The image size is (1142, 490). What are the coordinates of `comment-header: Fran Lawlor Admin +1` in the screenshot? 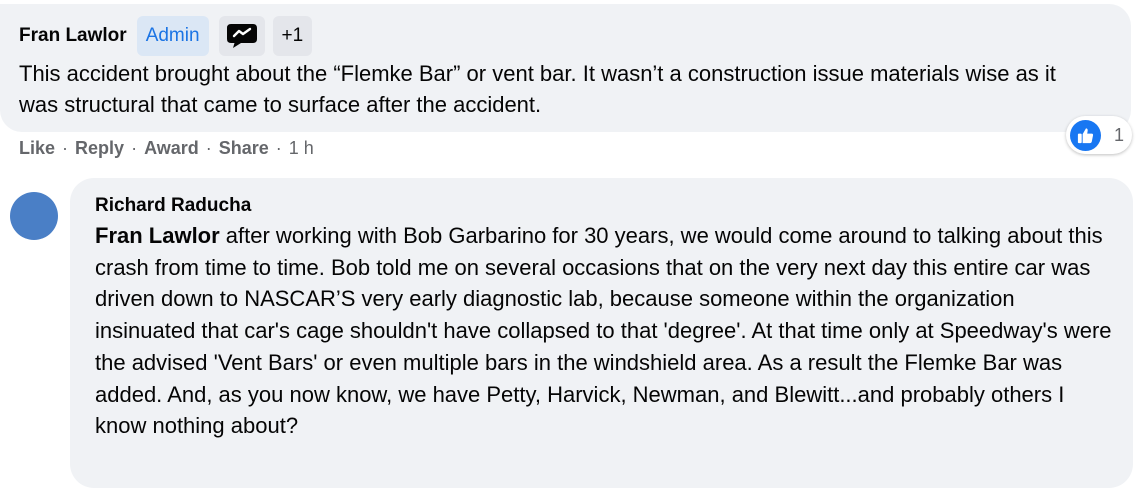 It's located at (166, 36).